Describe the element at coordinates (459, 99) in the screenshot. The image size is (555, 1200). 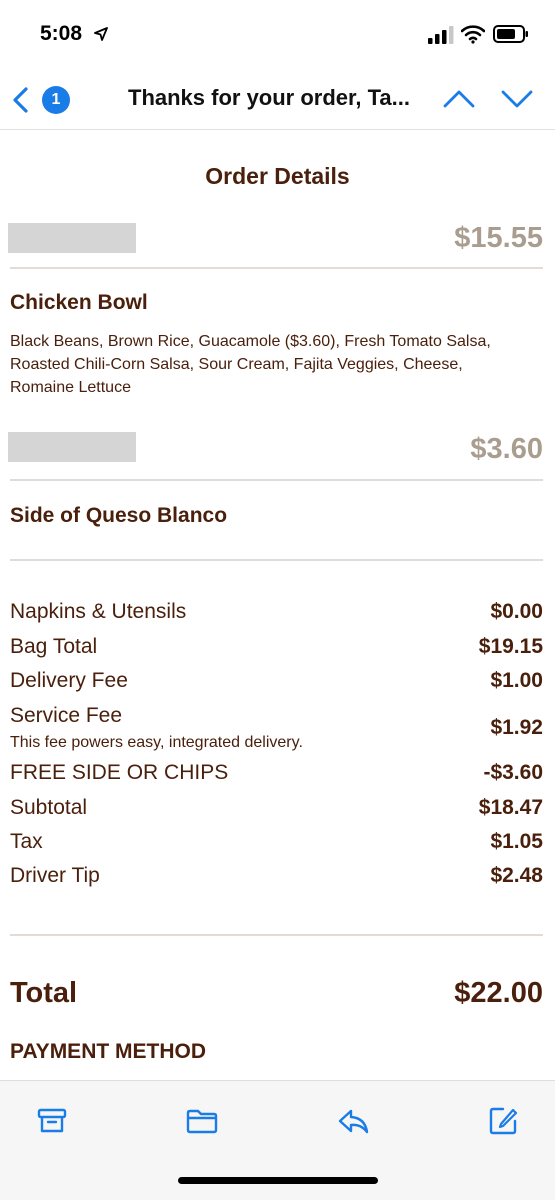
I see `previous-message-icon` at that location.